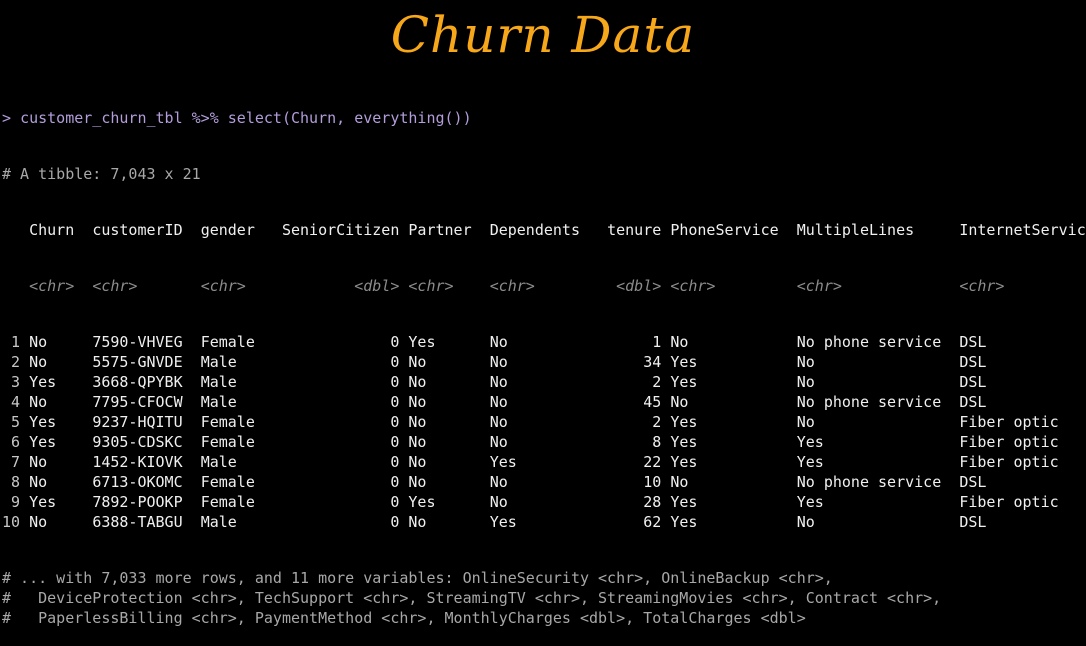  Describe the element at coordinates (142, 442) in the screenshot. I see `table-cell: 9305-CDSKC` at that location.